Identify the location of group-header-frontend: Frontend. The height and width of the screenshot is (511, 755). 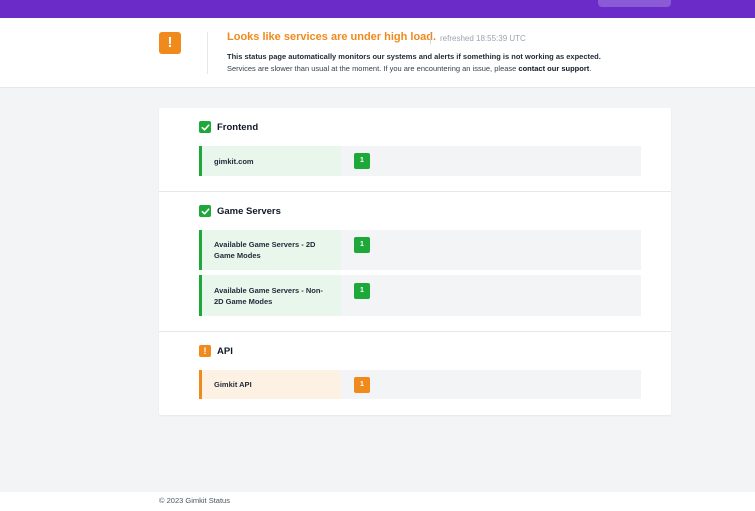
(228, 127).